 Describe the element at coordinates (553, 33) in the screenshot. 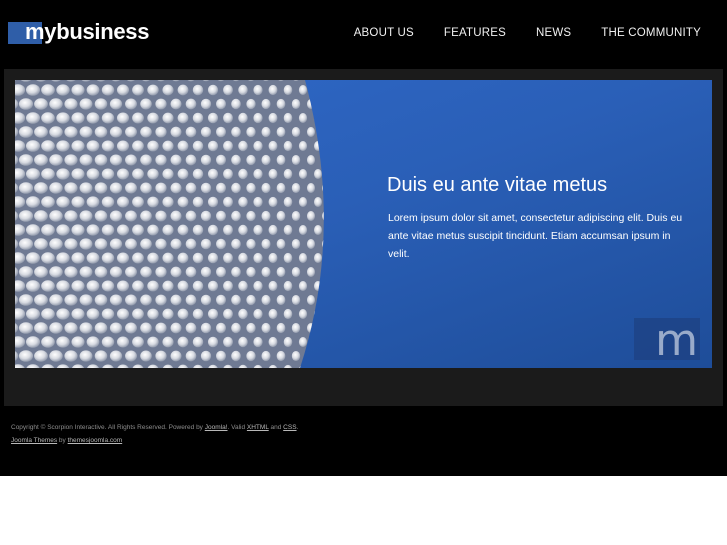

I see `nav-news: NEWS` at that location.